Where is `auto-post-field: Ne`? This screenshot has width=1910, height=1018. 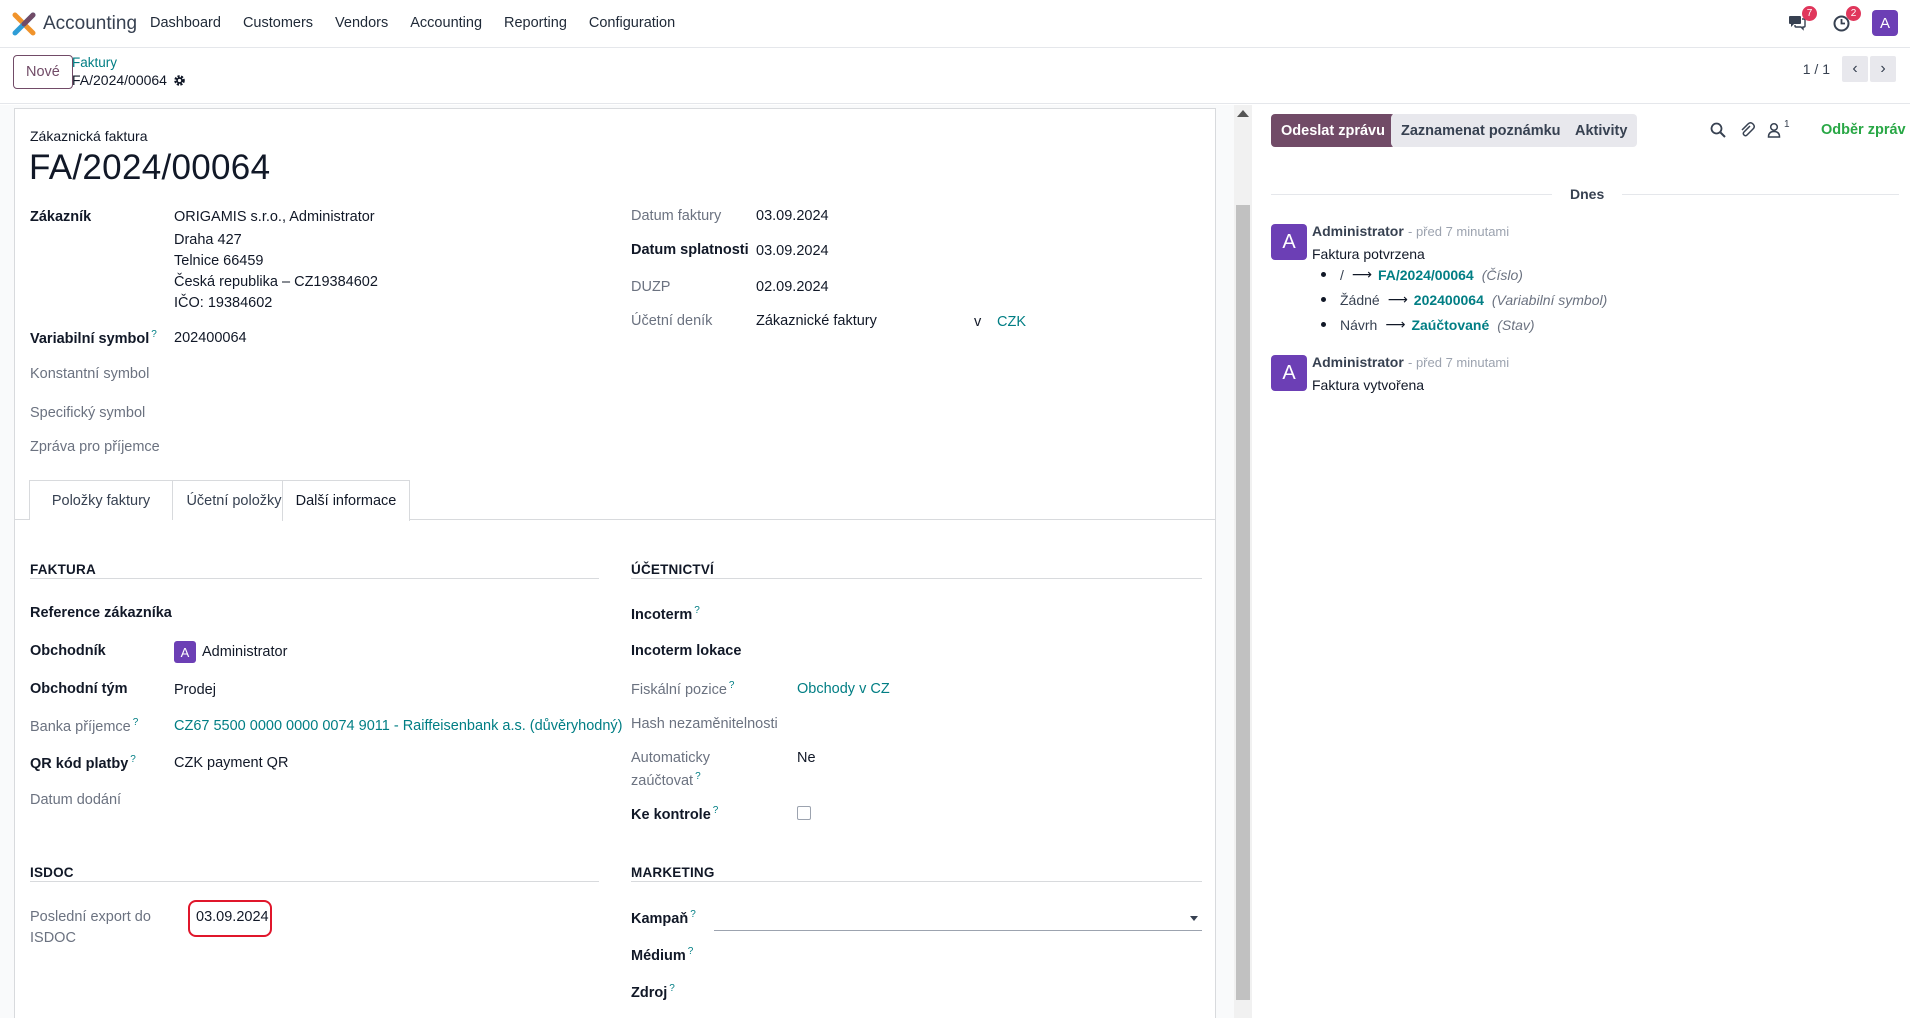
auto-post-field: Ne is located at coordinates (806, 758).